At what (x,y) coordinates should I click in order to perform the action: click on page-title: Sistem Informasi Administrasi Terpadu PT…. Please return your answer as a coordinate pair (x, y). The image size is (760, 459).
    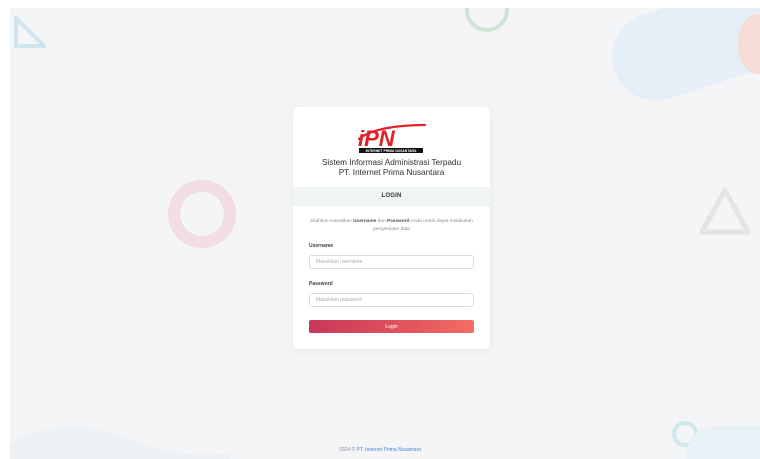
    Looking at the image, I should click on (391, 168).